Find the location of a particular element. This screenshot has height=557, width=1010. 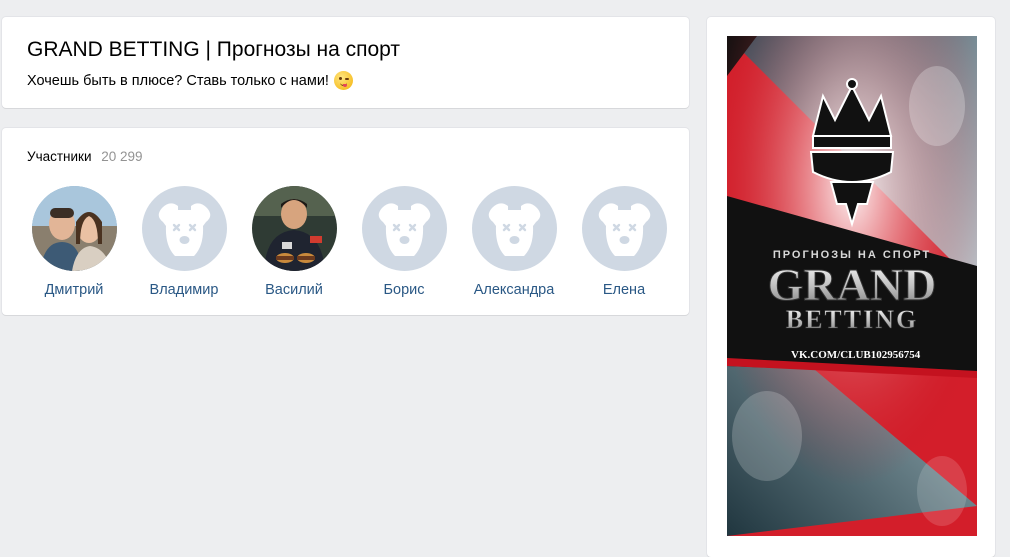

cover-url: VK.COM/CLUB102956754 is located at coordinates (856, 355).